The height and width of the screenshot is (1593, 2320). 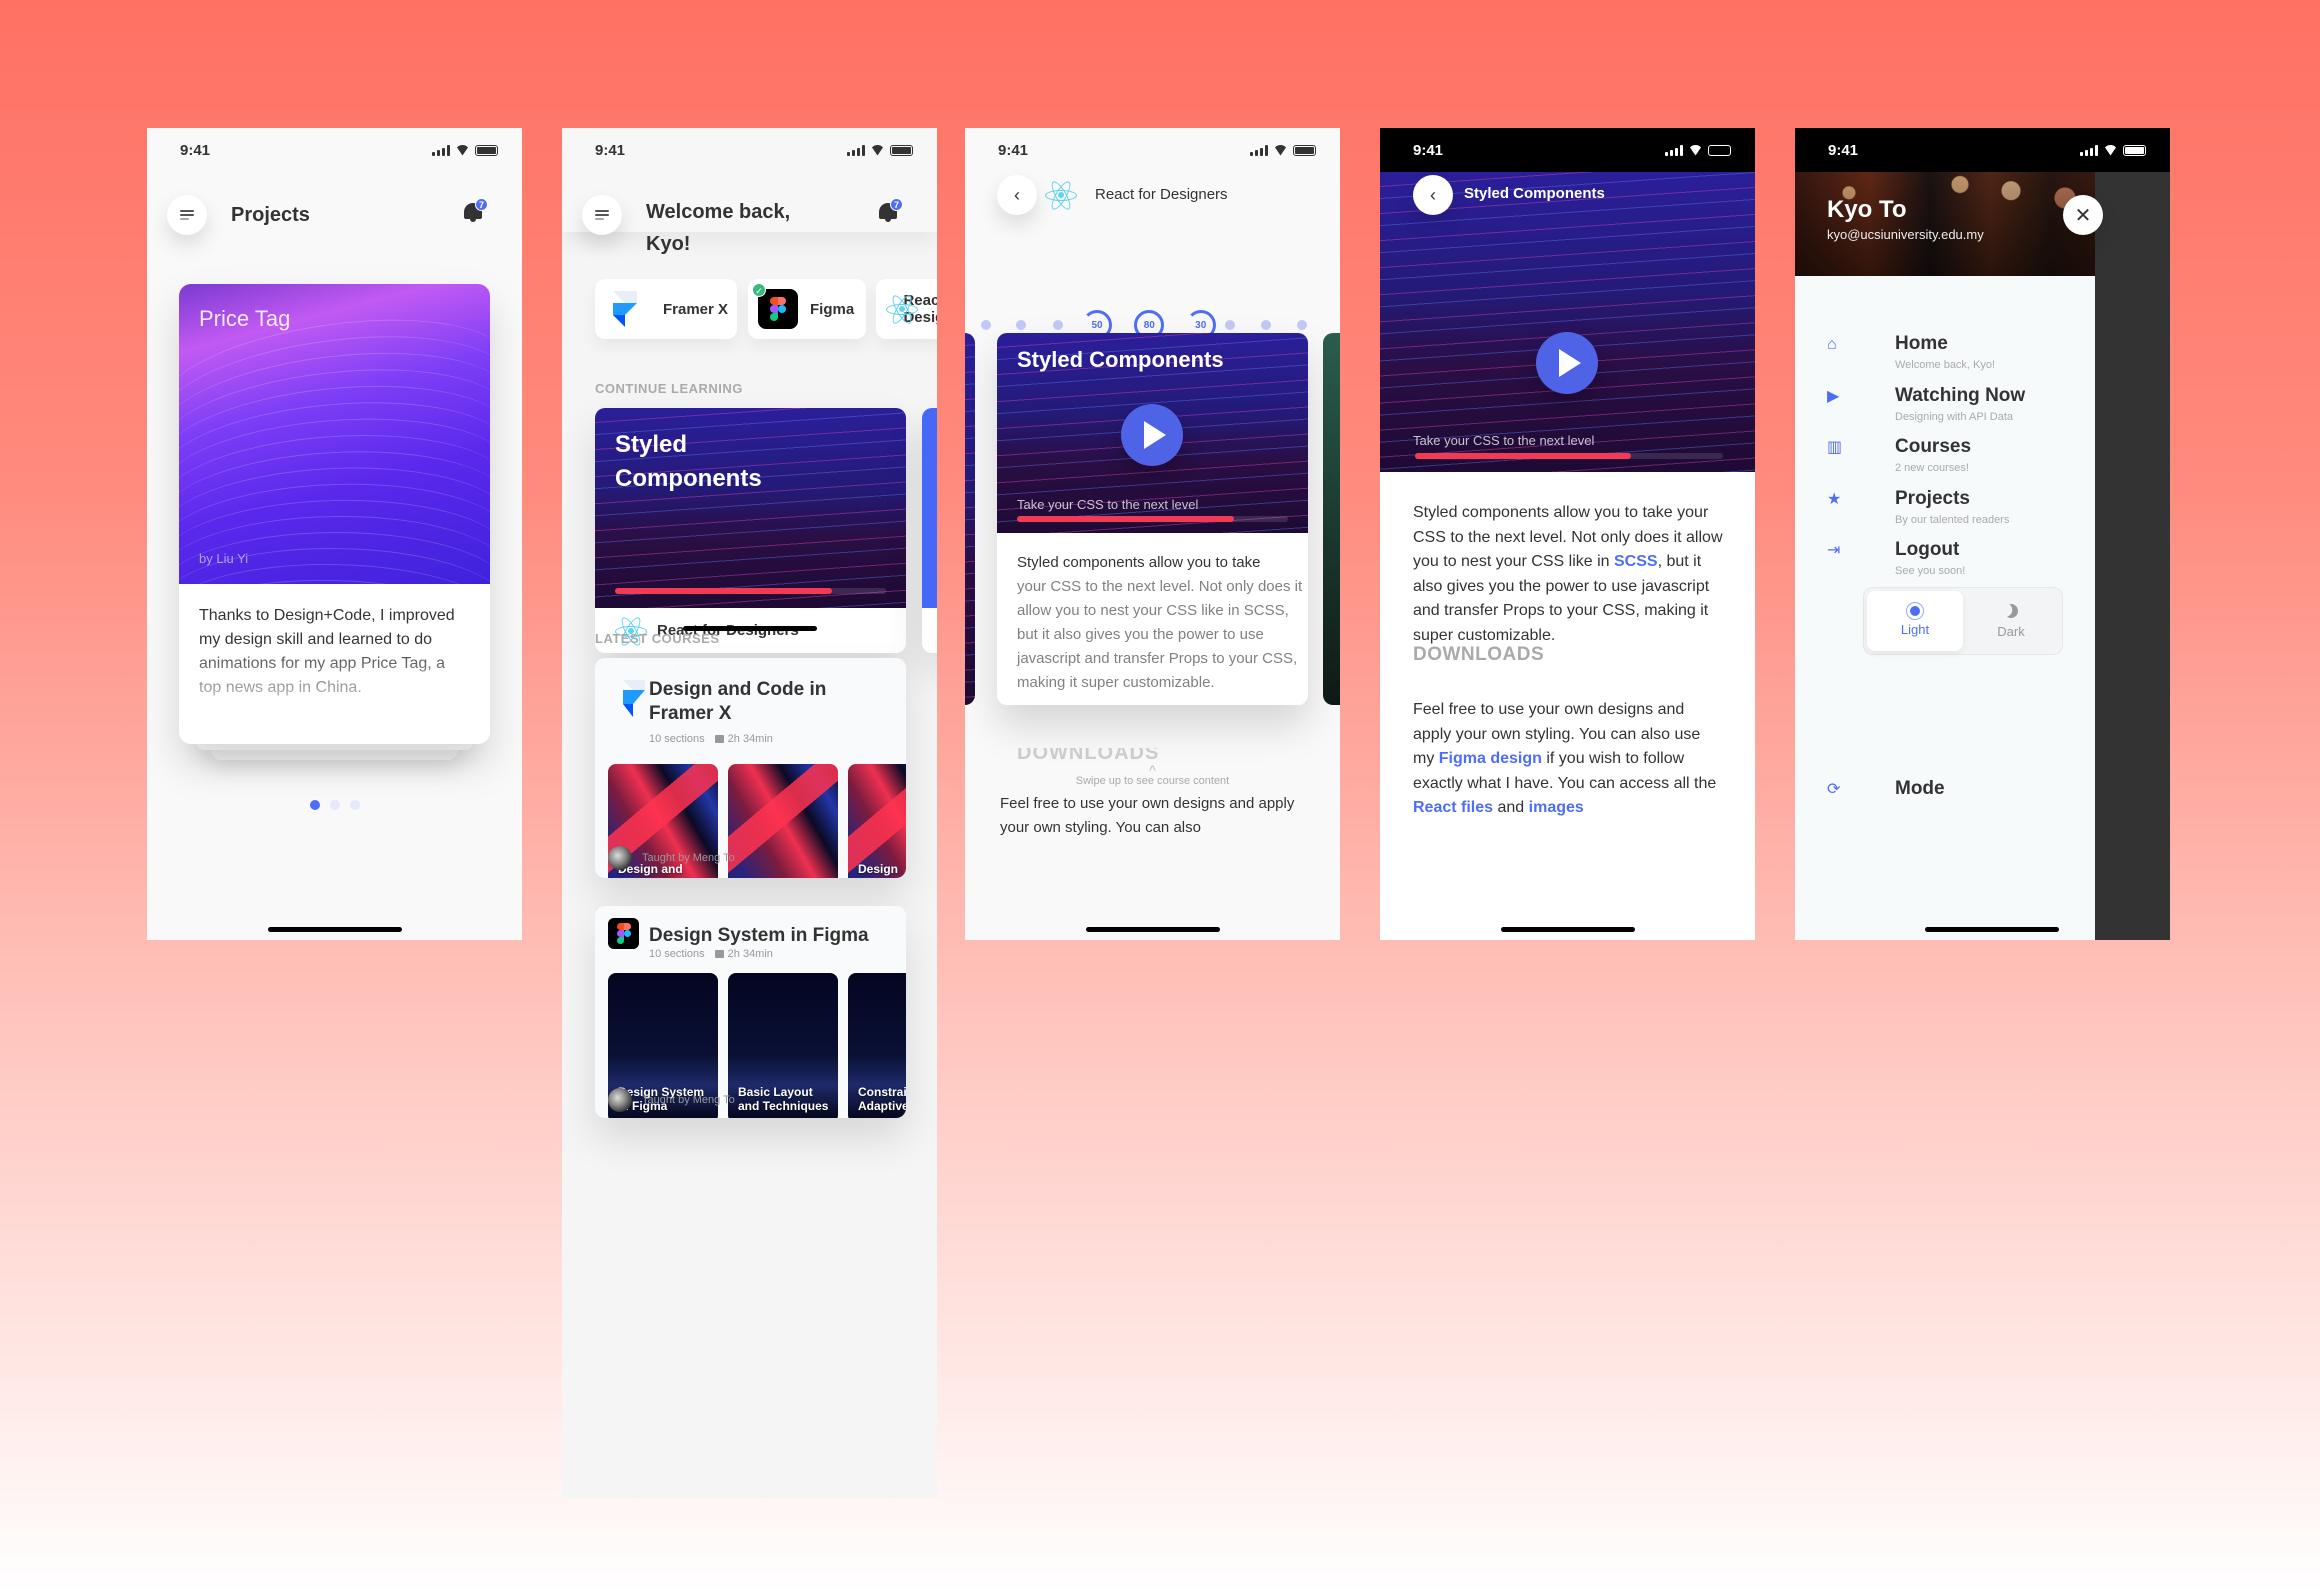 What do you see at coordinates (441, 150) in the screenshot?
I see `signal-icon` at bounding box center [441, 150].